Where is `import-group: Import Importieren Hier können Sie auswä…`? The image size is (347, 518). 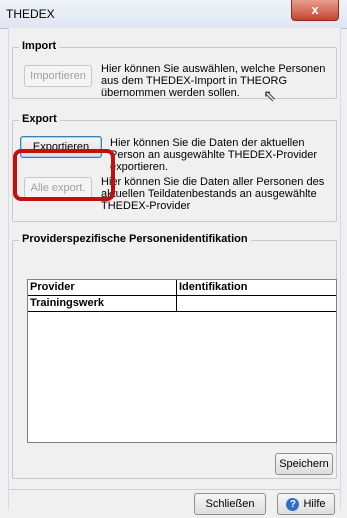 import-group: Import Importieren Hier können Sie auswä… is located at coordinates (174, 69).